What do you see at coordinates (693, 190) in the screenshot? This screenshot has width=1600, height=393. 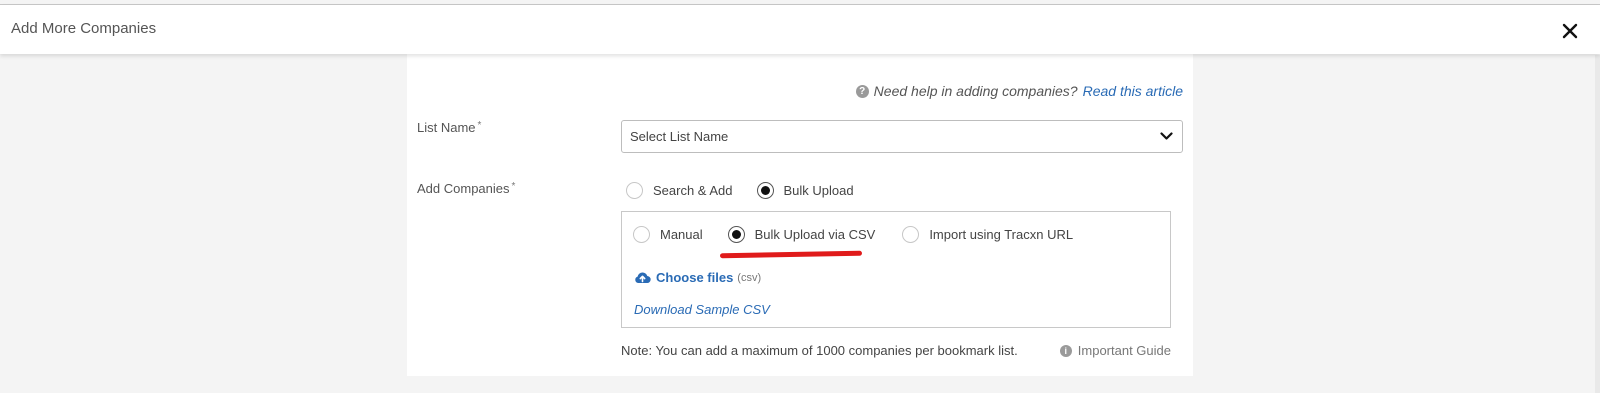 I see `radio-label: Search & Add` at bounding box center [693, 190].